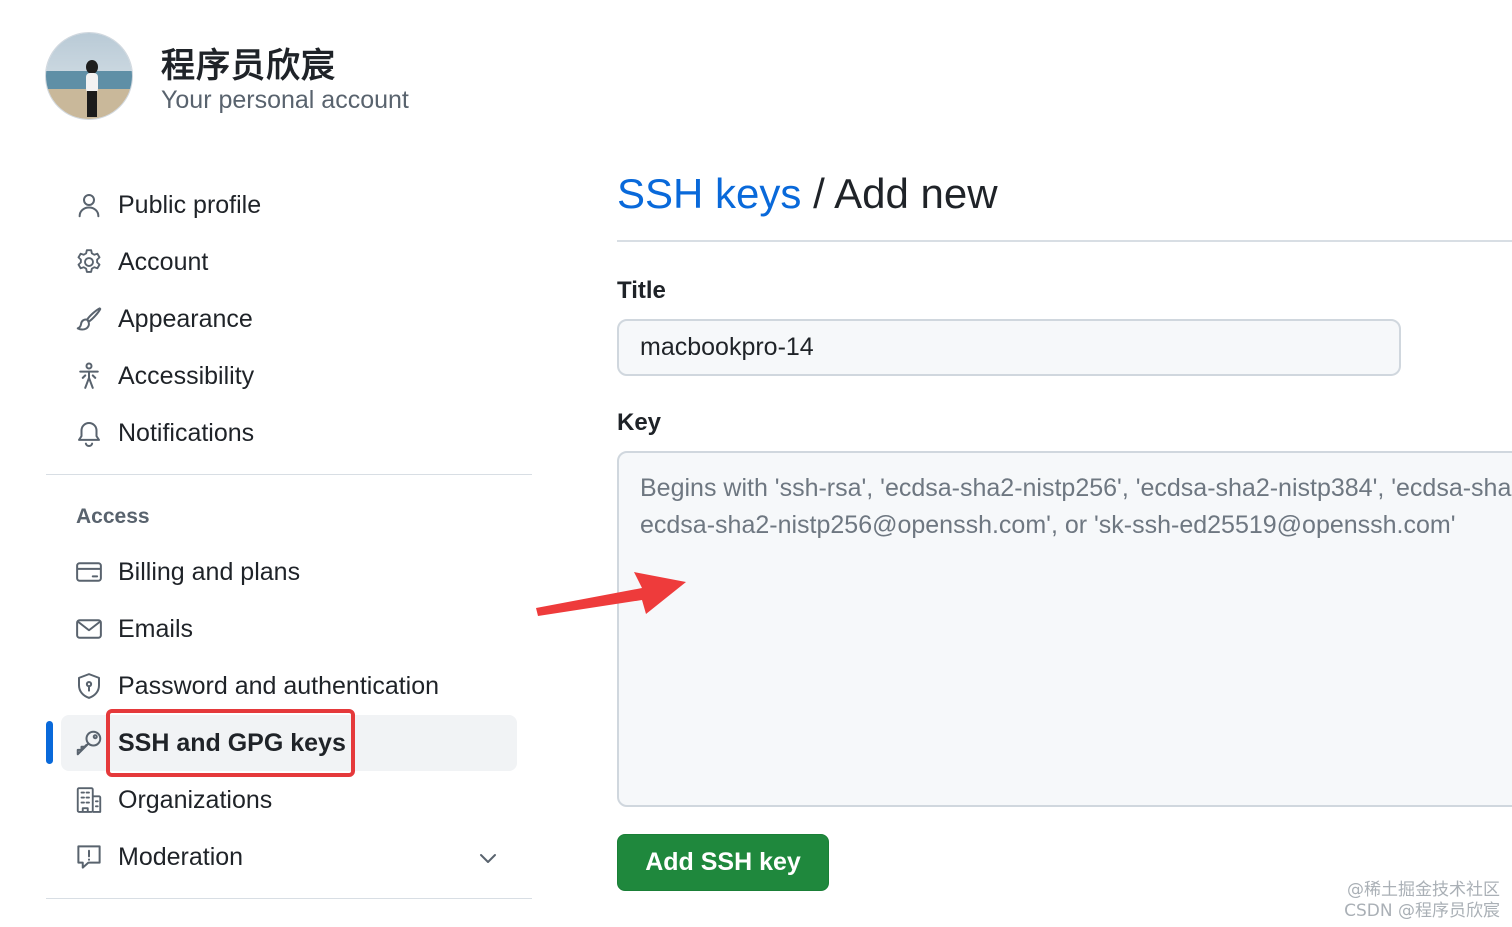  I want to click on chevron-down-icon, so click(488, 858).